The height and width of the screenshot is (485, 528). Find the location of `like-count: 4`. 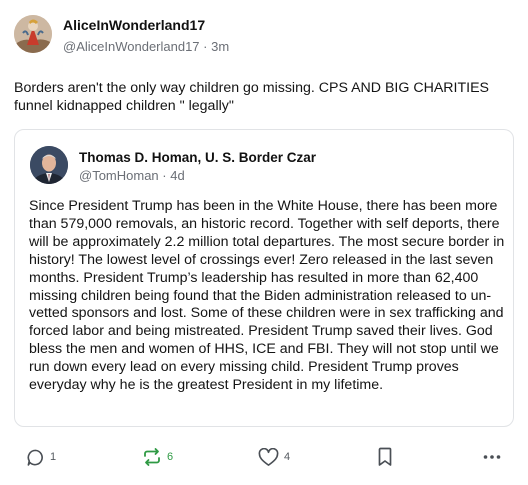

like-count: 4 is located at coordinates (287, 457).